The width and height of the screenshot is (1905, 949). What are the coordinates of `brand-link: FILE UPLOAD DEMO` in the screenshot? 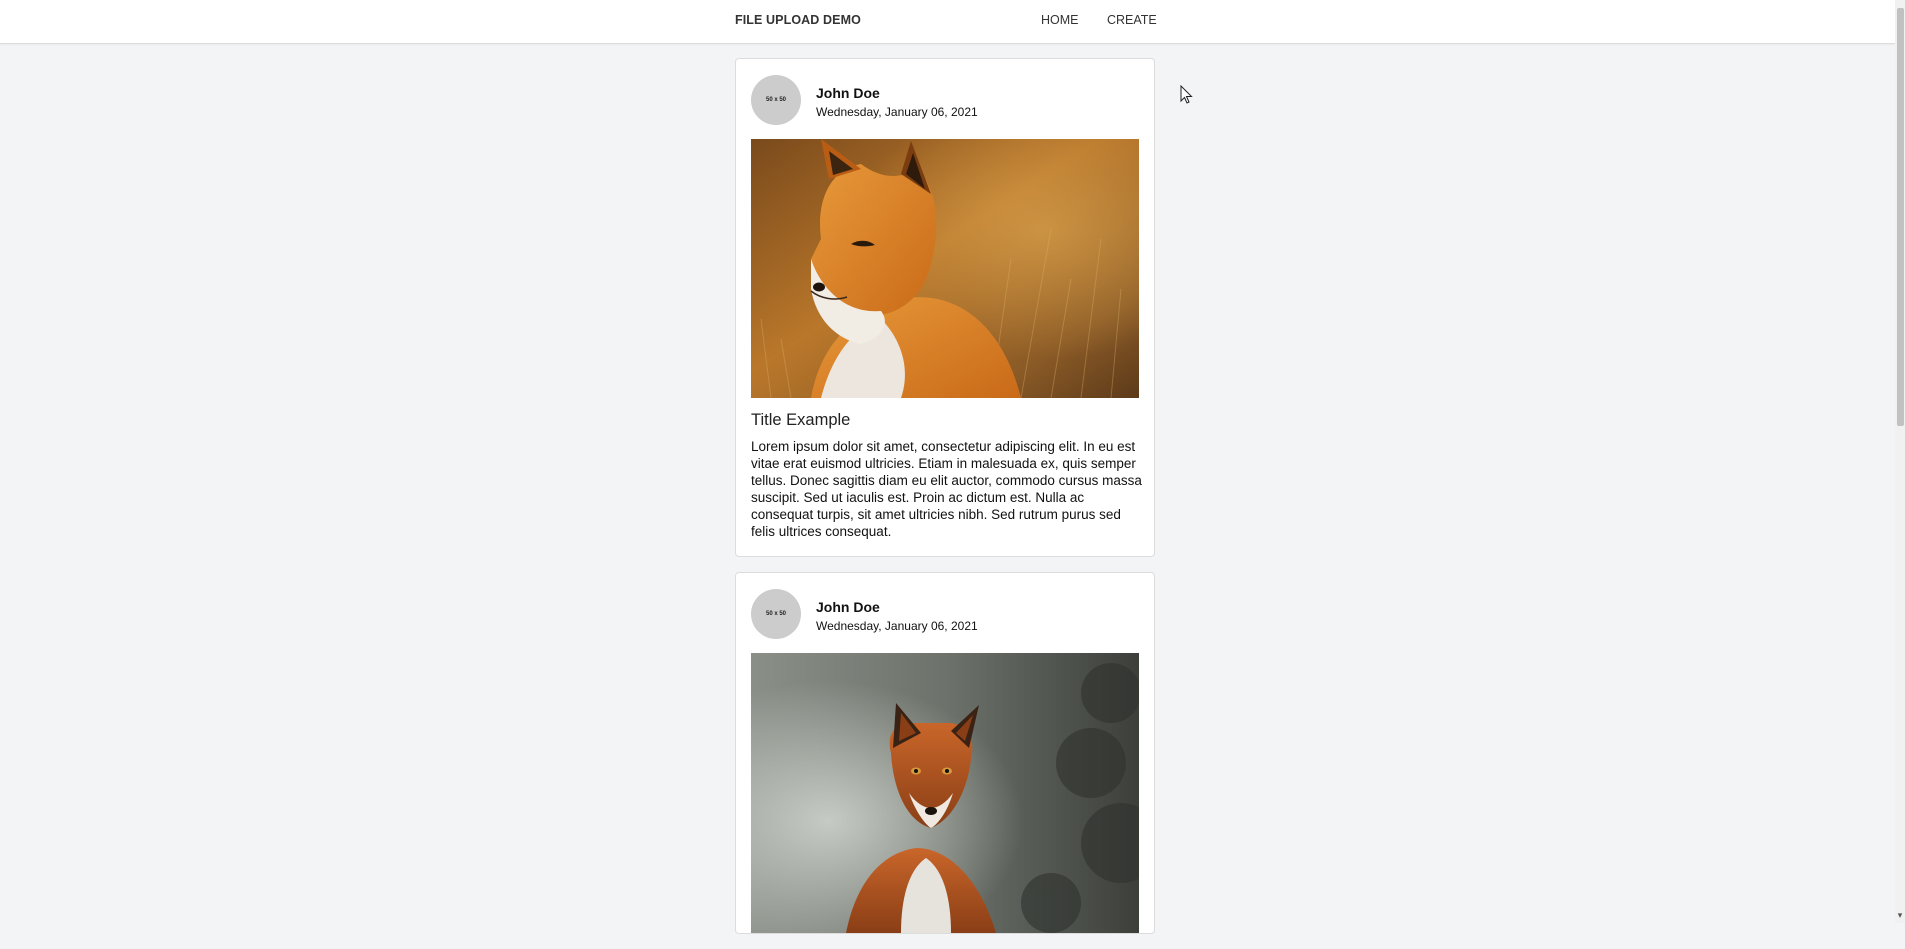 It's located at (798, 20).